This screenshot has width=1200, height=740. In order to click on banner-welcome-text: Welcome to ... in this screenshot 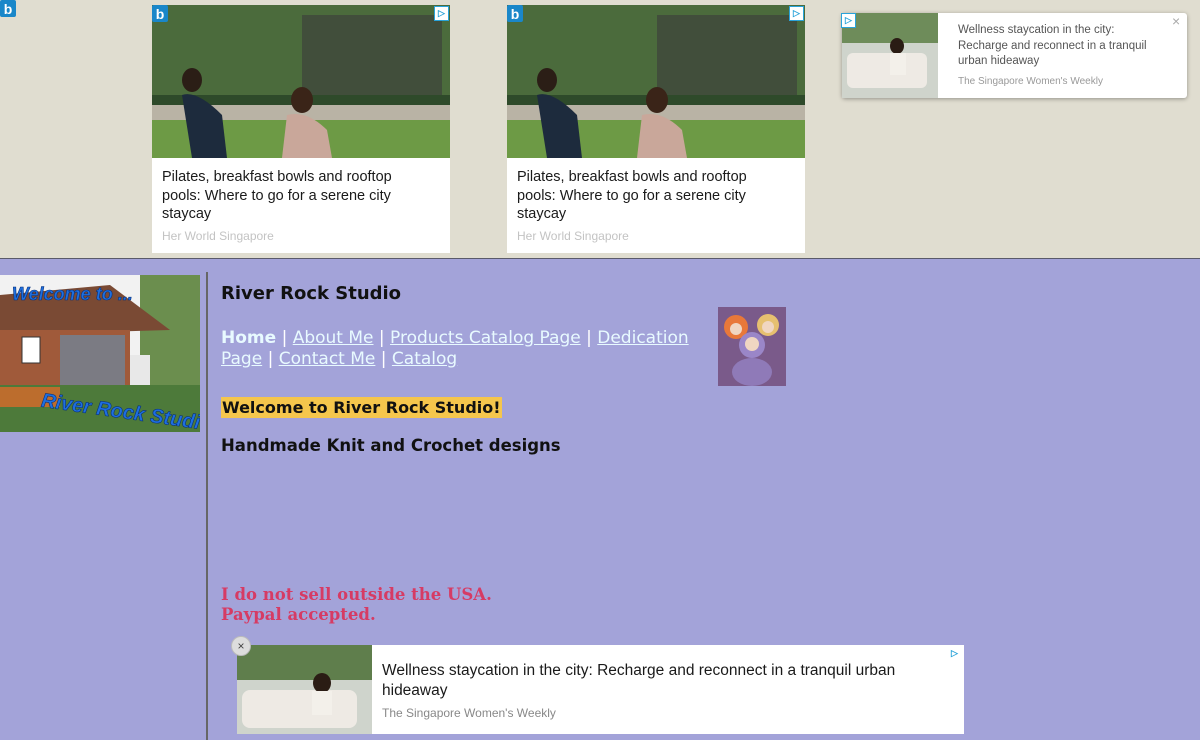, I will do `click(72, 294)`.